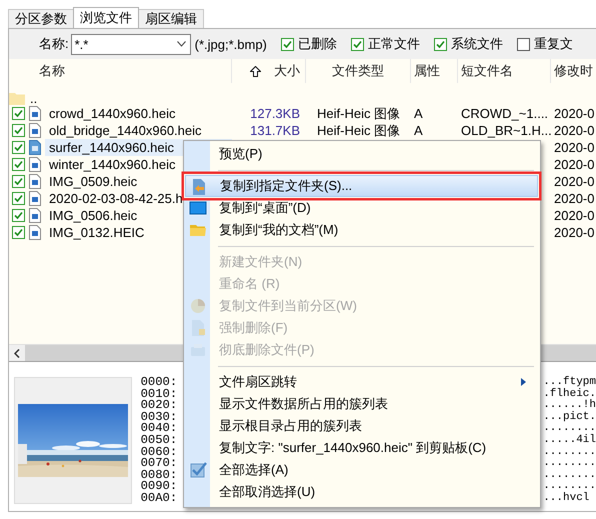 This screenshot has height=519, width=596. Describe the element at coordinates (125, 130) in the screenshot. I see `file-name: old_bridge_1440x960.heic` at that location.